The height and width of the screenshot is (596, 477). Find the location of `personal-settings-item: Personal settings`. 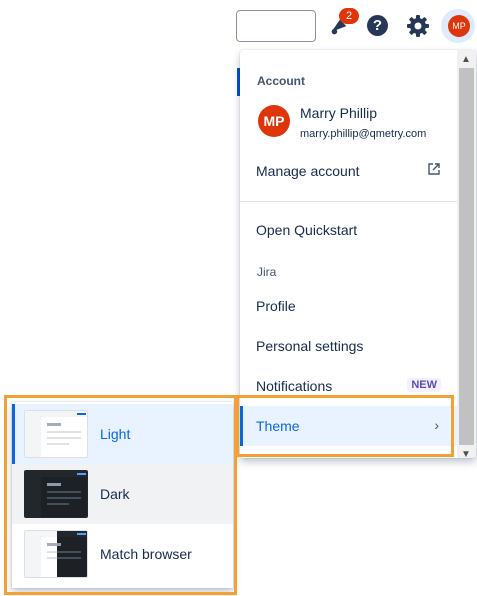

personal-settings-item: Personal settings is located at coordinates (348, 346).